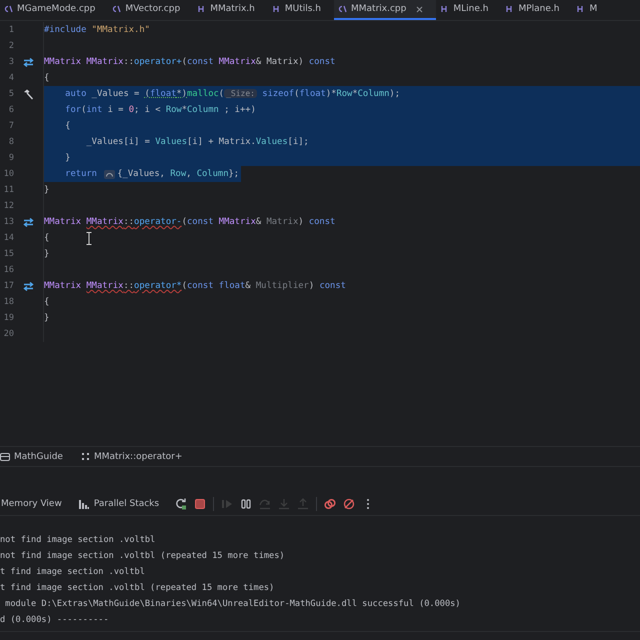 The image size is (640, 640). I want to click on file-tab: MVector.cpp, so click(151, 10).